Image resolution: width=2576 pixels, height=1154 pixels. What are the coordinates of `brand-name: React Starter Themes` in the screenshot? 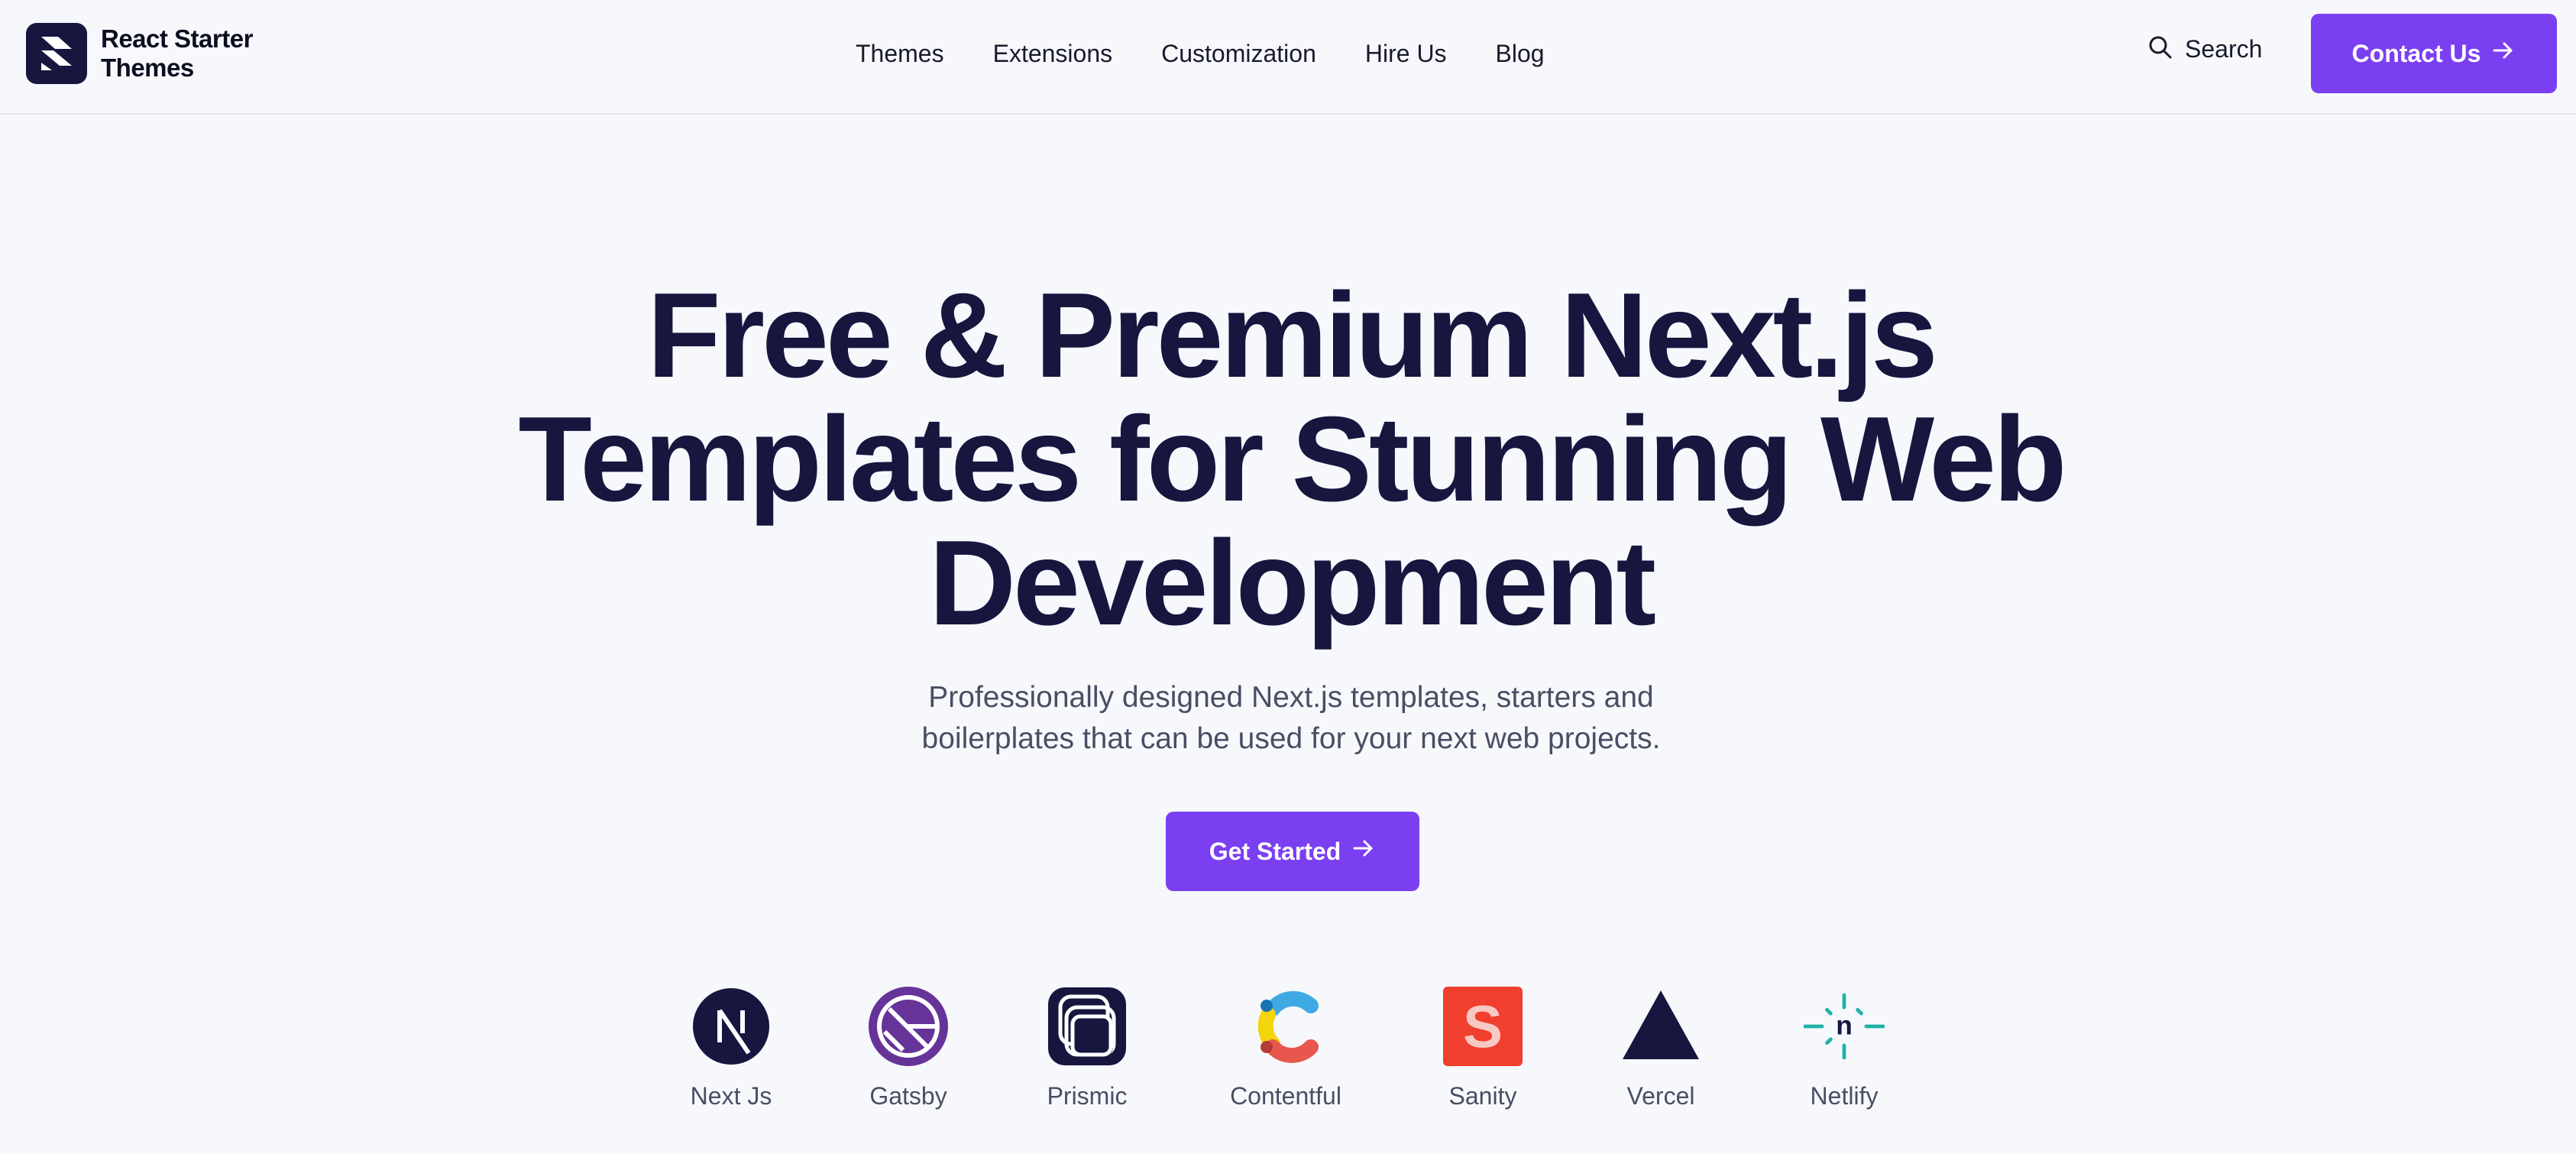 It's located at (192, 54).